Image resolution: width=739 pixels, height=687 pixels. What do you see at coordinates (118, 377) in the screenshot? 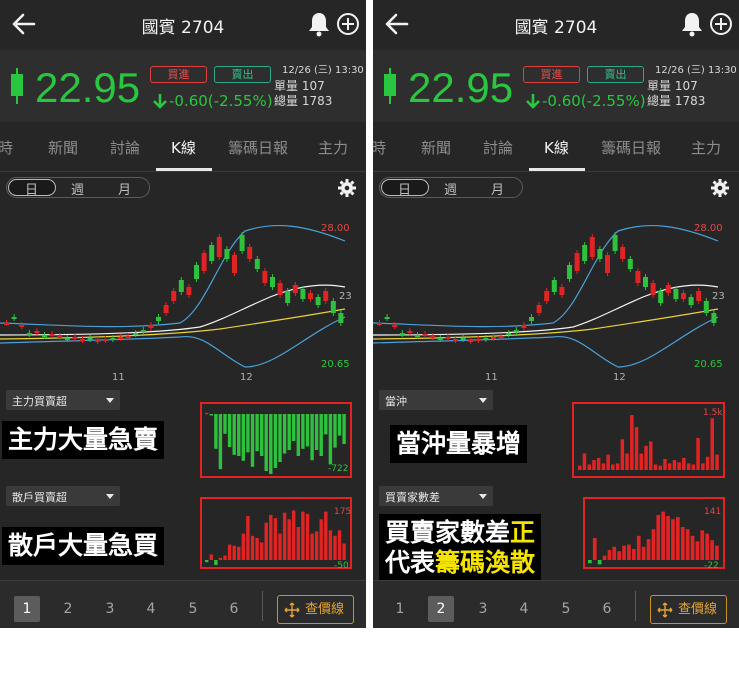
I see `x-tick-label-11: 11` at bounding box center [118, 377].